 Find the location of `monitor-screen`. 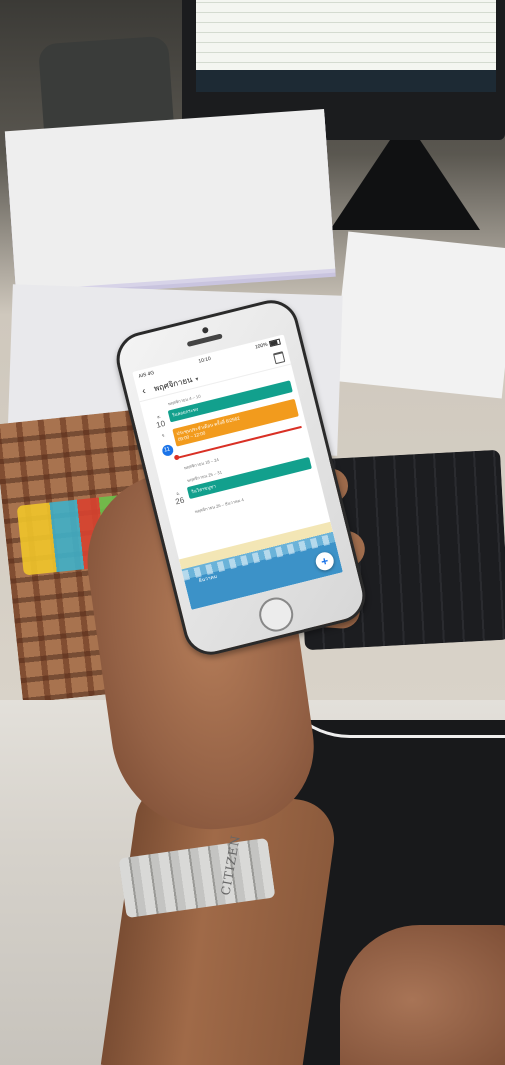

monitor-screen is located at coordinates (346, 46).